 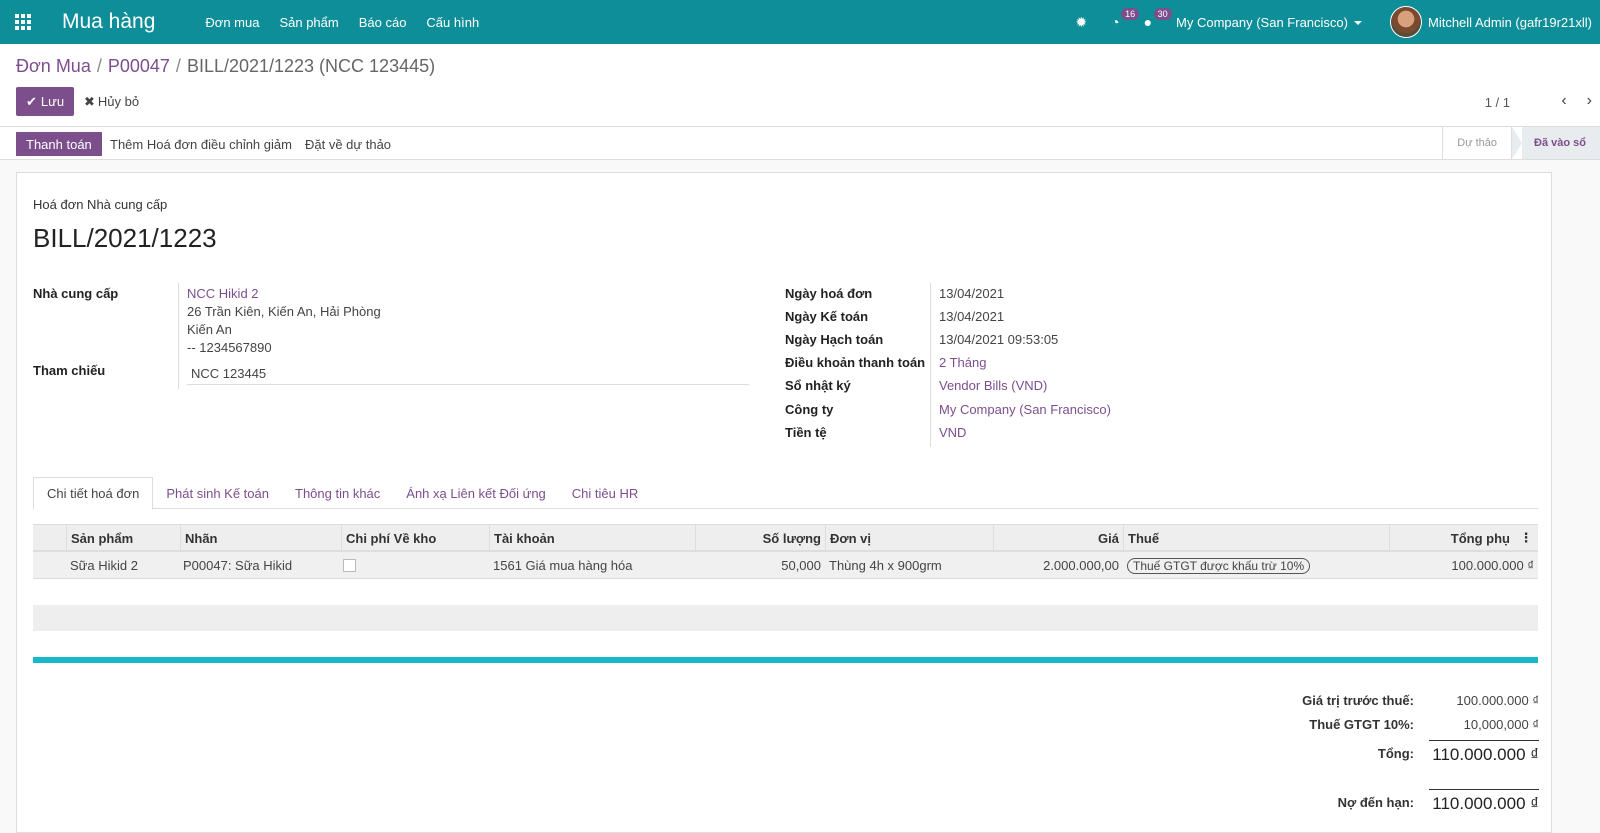 I want to click on totals-separator, so click(x=785, y=660).